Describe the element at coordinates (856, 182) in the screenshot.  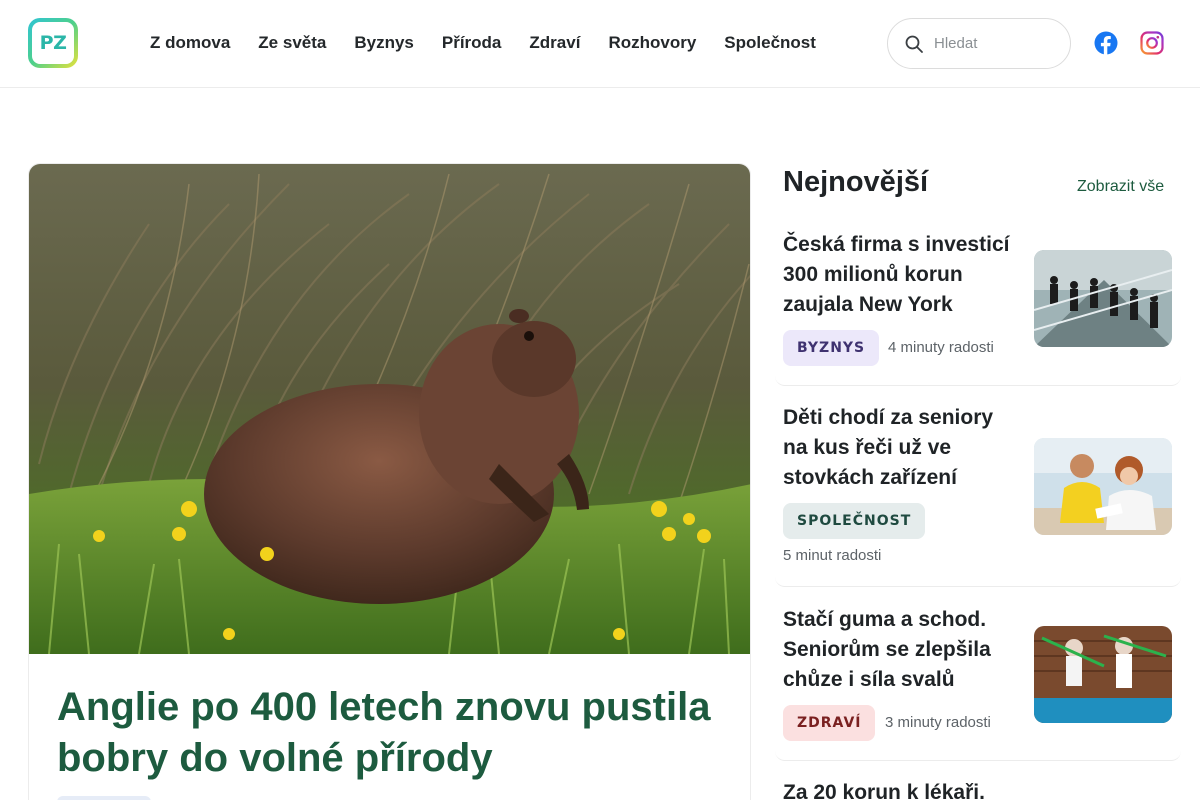
I see `latest-heading: Nejnovější` at that location.